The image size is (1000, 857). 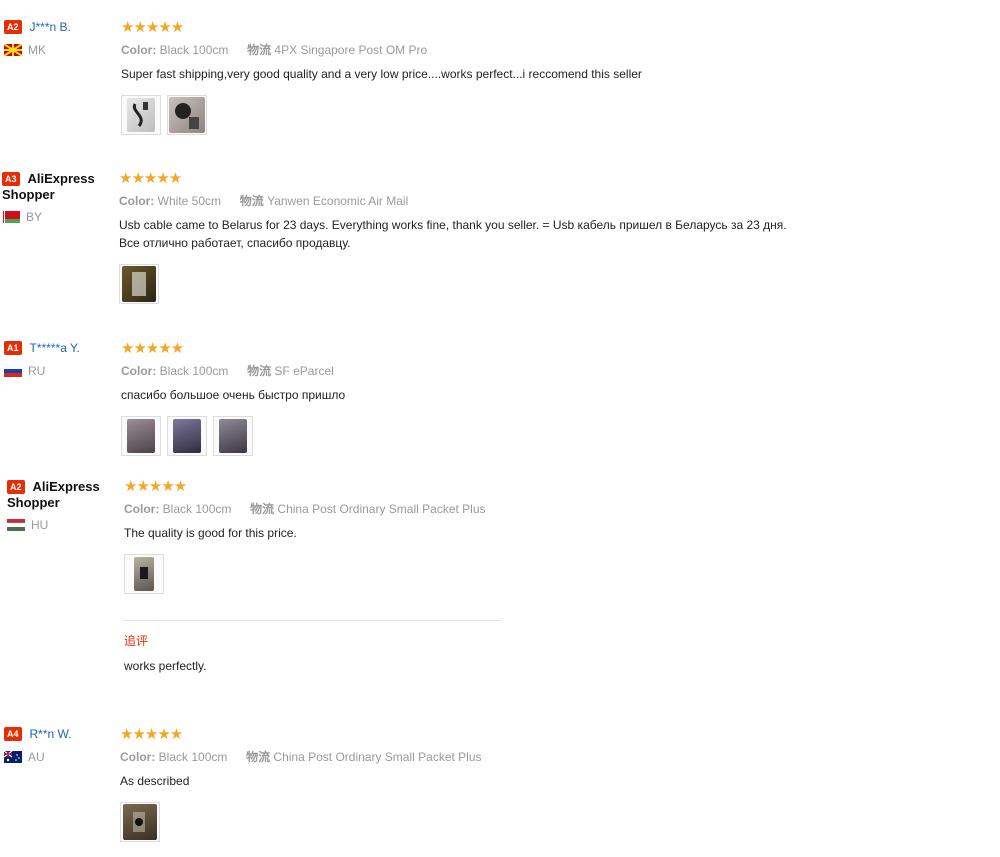 What do you see at coordinates (189, 201) in the screenshot?
I see `color-value: White 50cm` at bounding box center [189, 201].